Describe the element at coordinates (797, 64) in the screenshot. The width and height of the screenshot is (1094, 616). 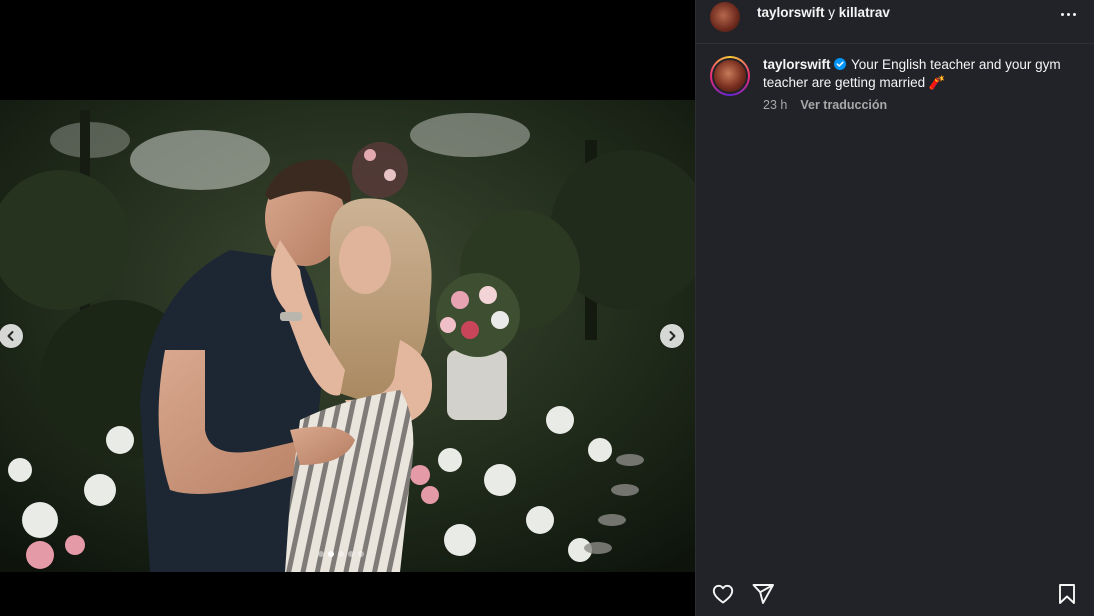
I see `caption-username-link: taylorswift` at that location.